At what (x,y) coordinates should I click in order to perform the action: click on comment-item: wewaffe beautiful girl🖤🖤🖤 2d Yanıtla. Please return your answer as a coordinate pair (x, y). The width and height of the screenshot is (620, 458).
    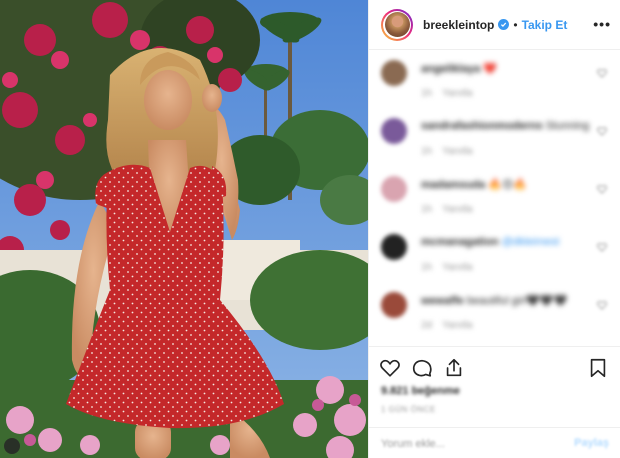
    Looking at the image, I should click on (494, 313).